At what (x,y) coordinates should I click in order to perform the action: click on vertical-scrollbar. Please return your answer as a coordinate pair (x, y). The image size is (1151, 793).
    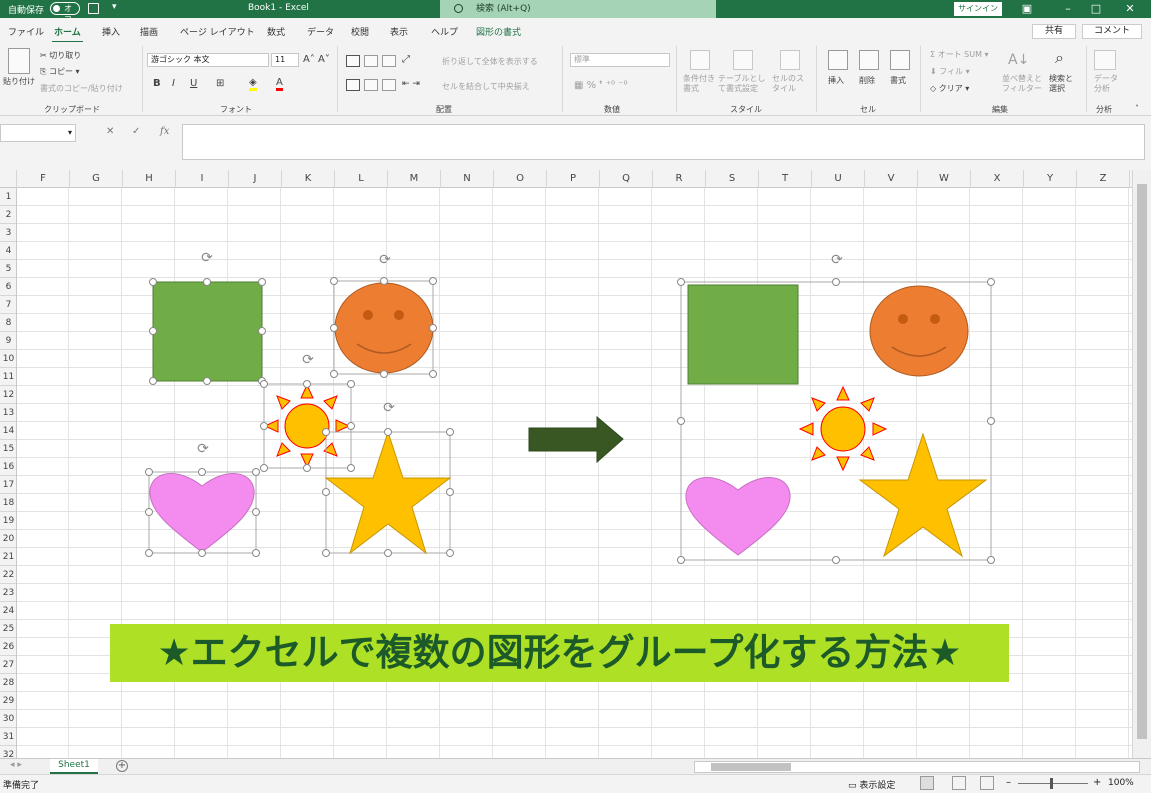
    Looking at the image, I should click on (1141, 464).